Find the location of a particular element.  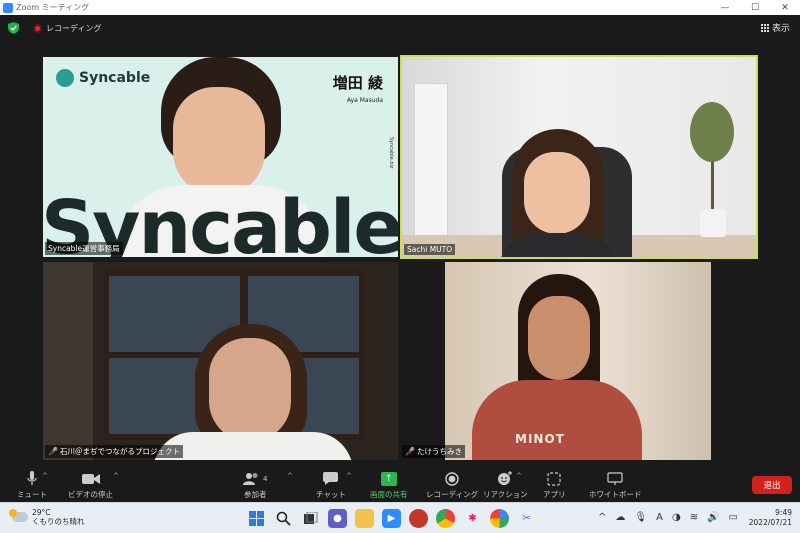

partly-cloudy-icon is located at coordinates (18, 515).